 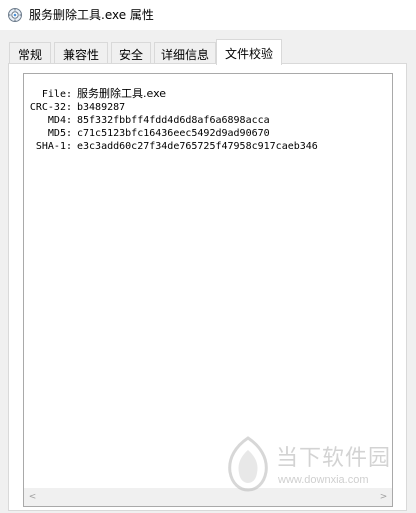 I want to click on label-sha1: SHA-1:, so click(x=53, y=146).